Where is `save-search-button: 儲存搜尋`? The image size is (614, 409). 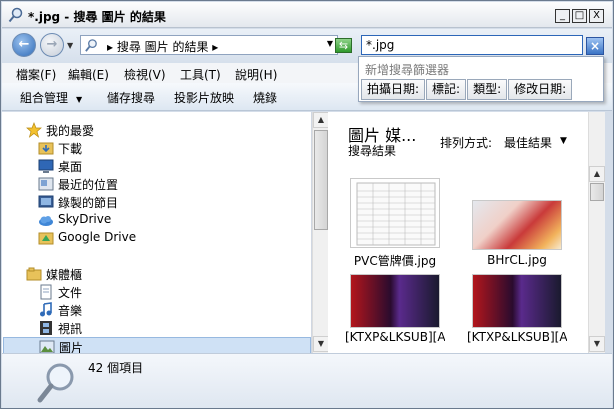
save-search-button: 儲存搜尋 is located at coordinates (131, 97).